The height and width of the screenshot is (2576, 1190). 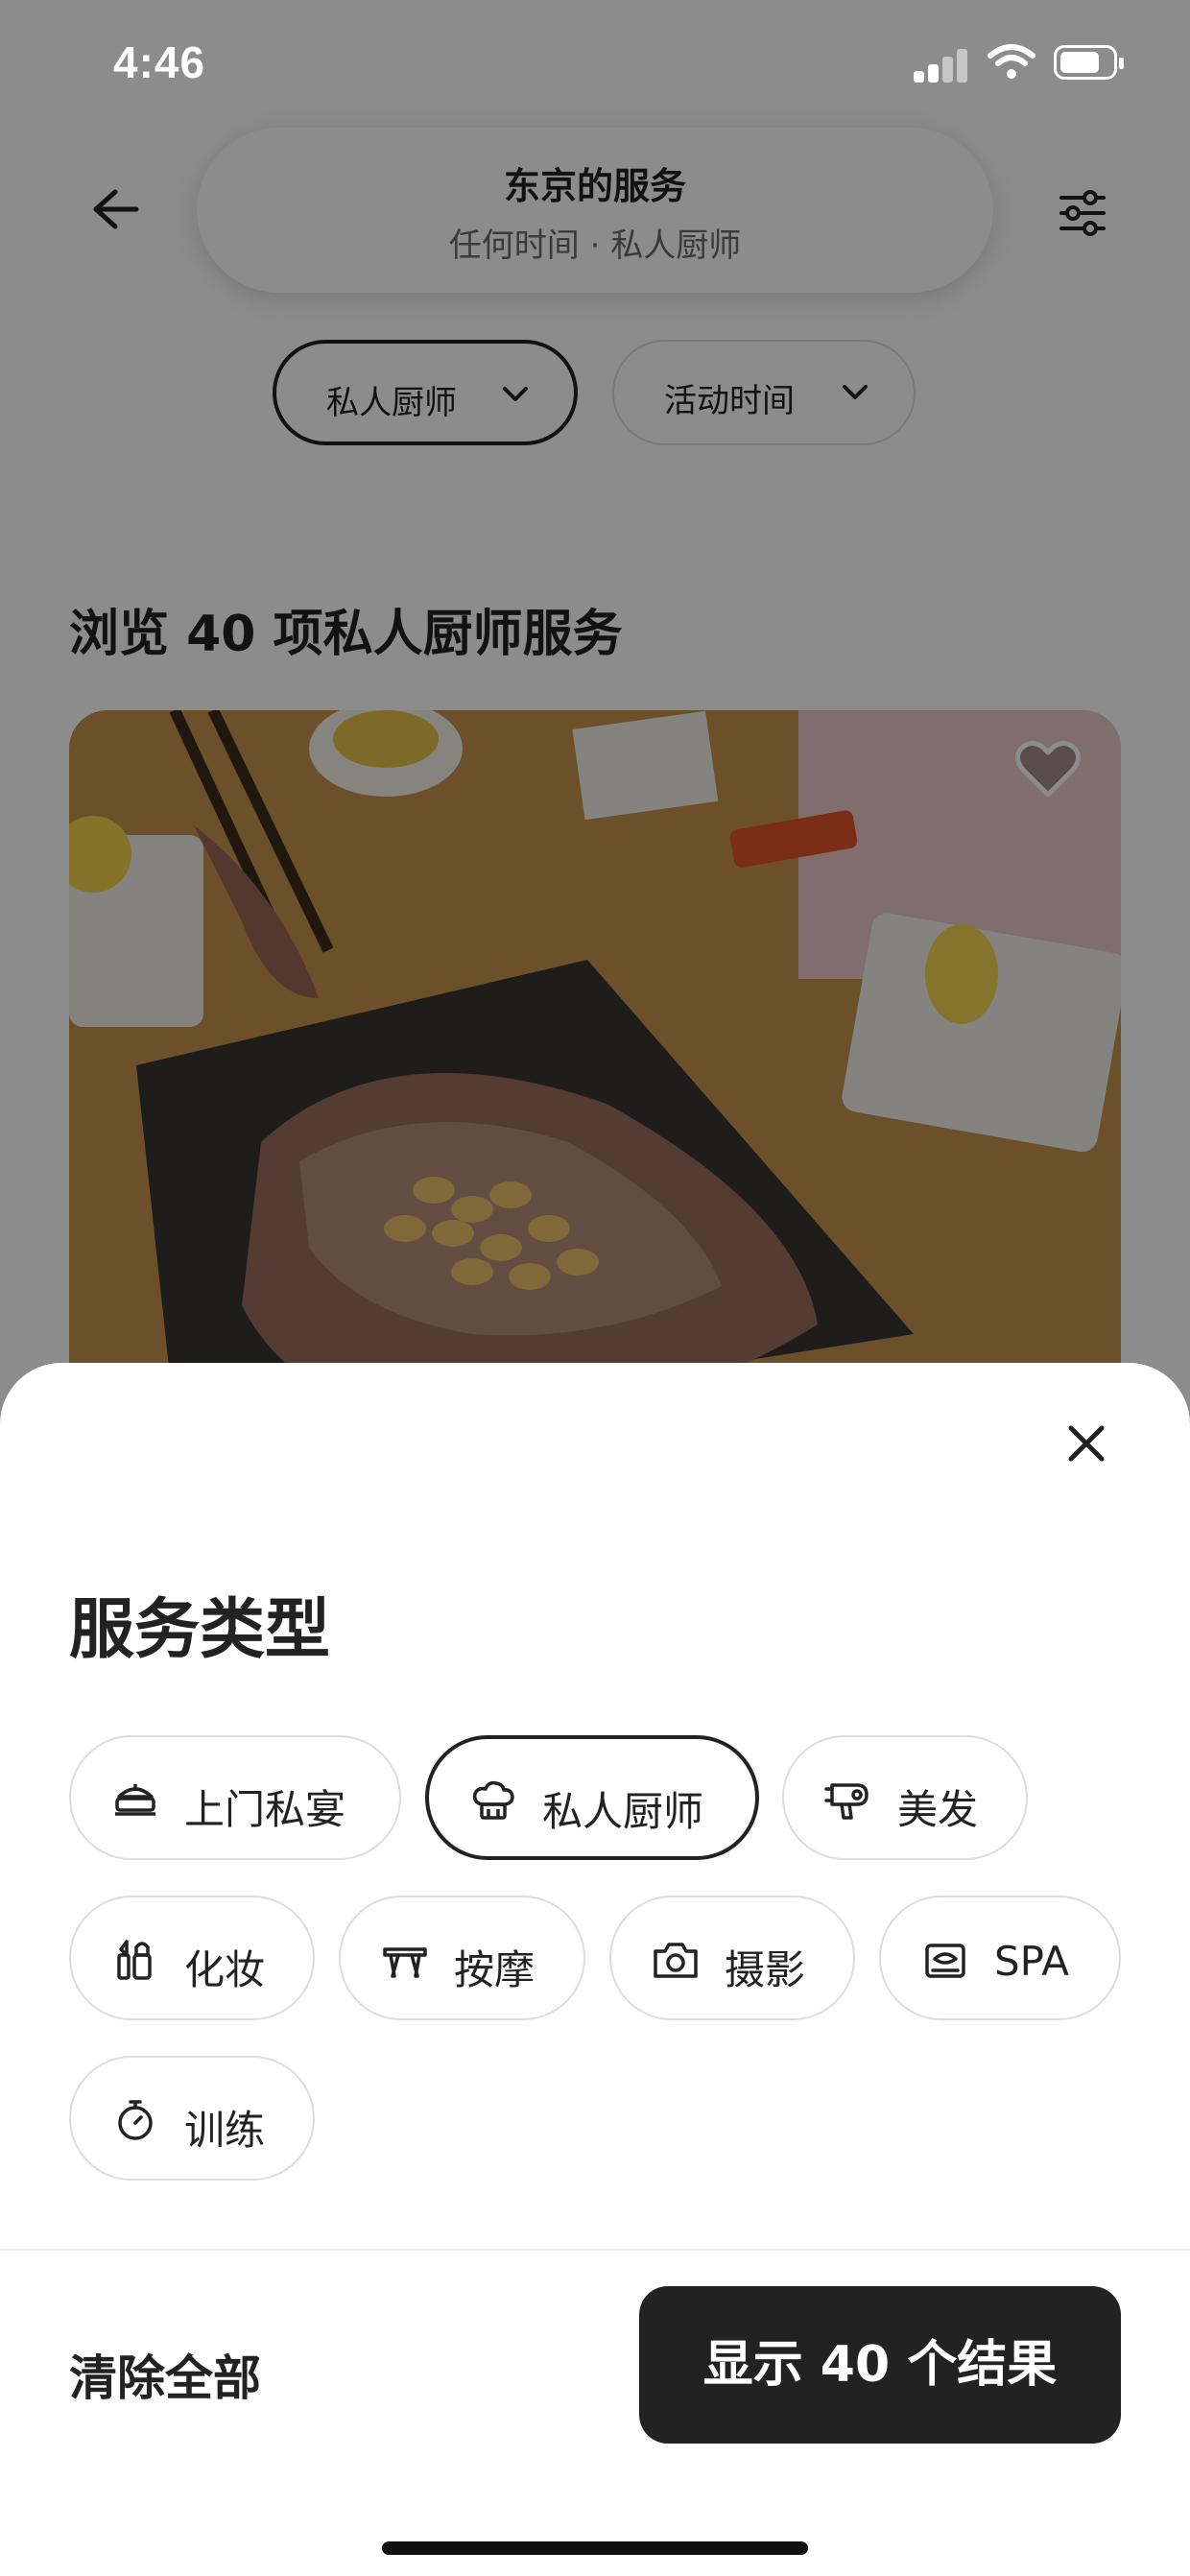 What do you see at coordinates (225, 2130) in the screenshot?
I see `service-chip-label: 训练` at bounding box center [225, 2130].